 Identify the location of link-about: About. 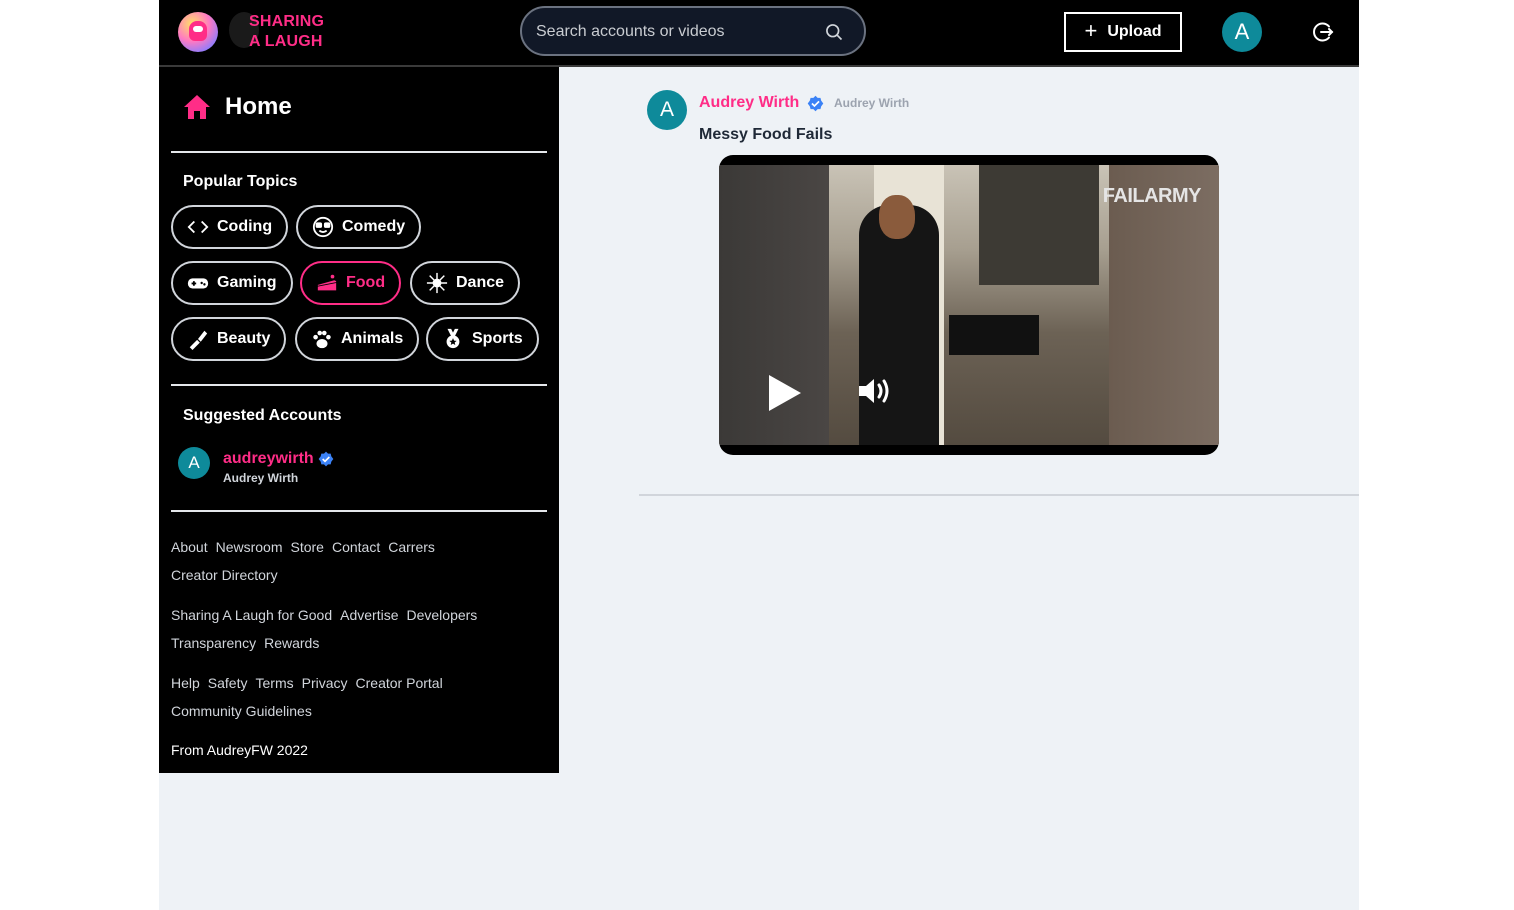
(189, 547).